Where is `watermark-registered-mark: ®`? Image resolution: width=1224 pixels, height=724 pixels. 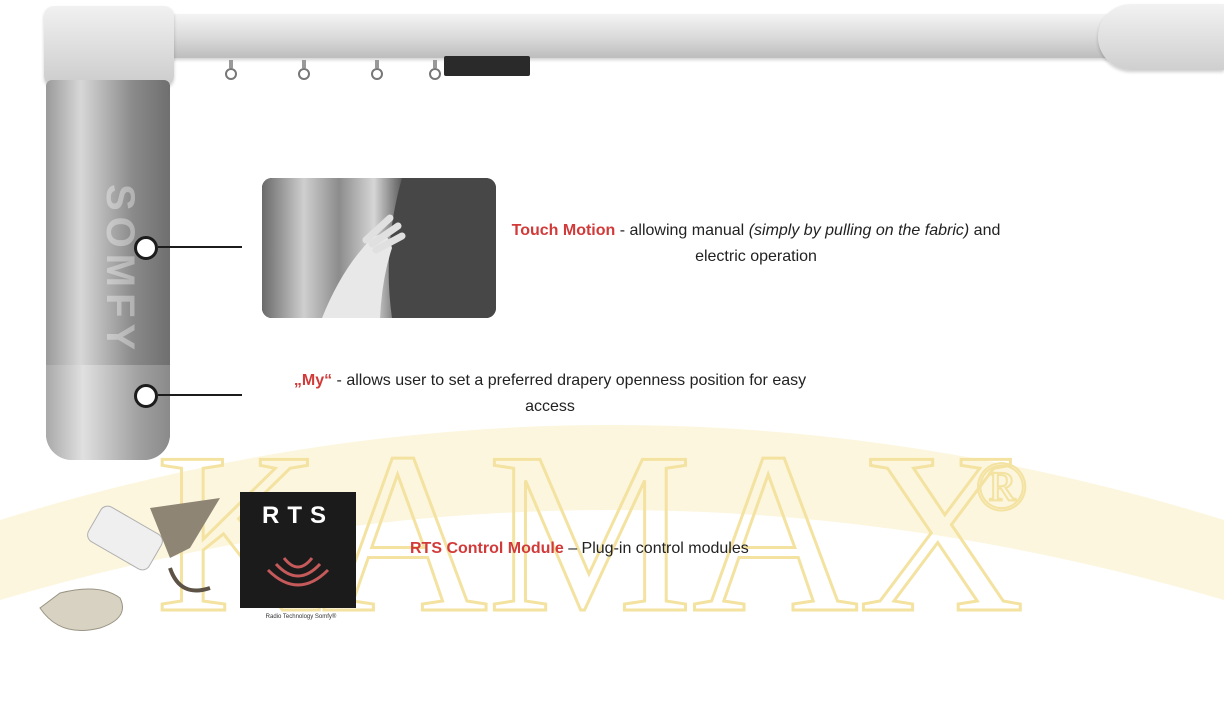
watermark-registered-mark: ® is located at coordinates (1001, 487).